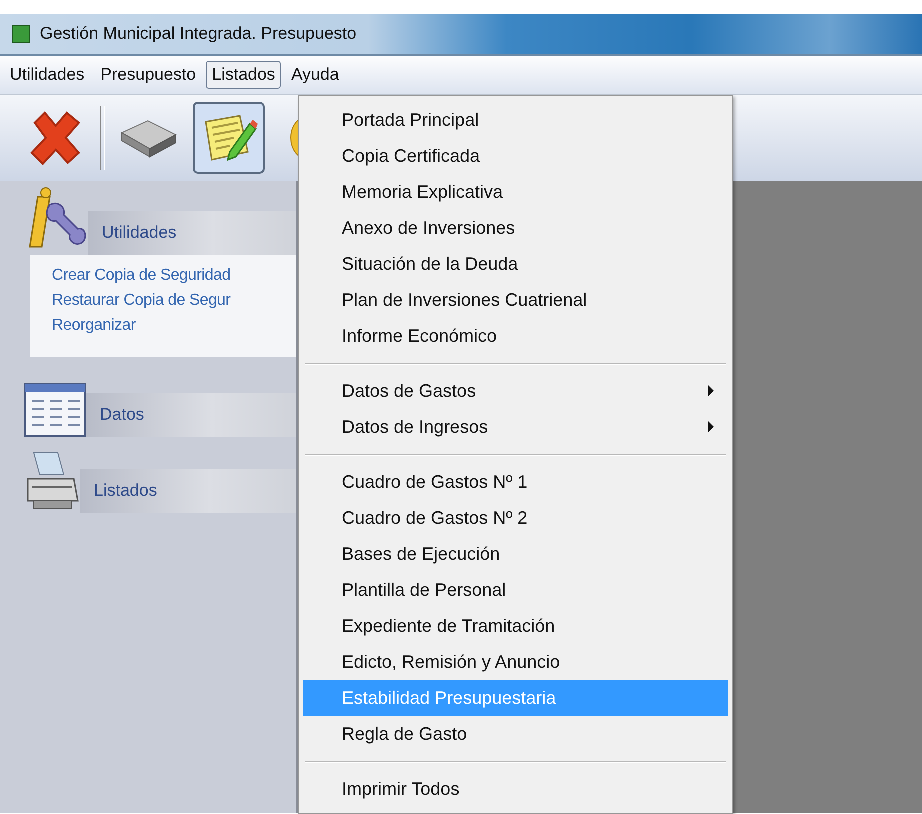 The height and width of the screenshot is (814, 922). Describe the element at coordinates (515, 228) in the screenshot. I see `menu-option: Anexo de Inversiones` at that location.